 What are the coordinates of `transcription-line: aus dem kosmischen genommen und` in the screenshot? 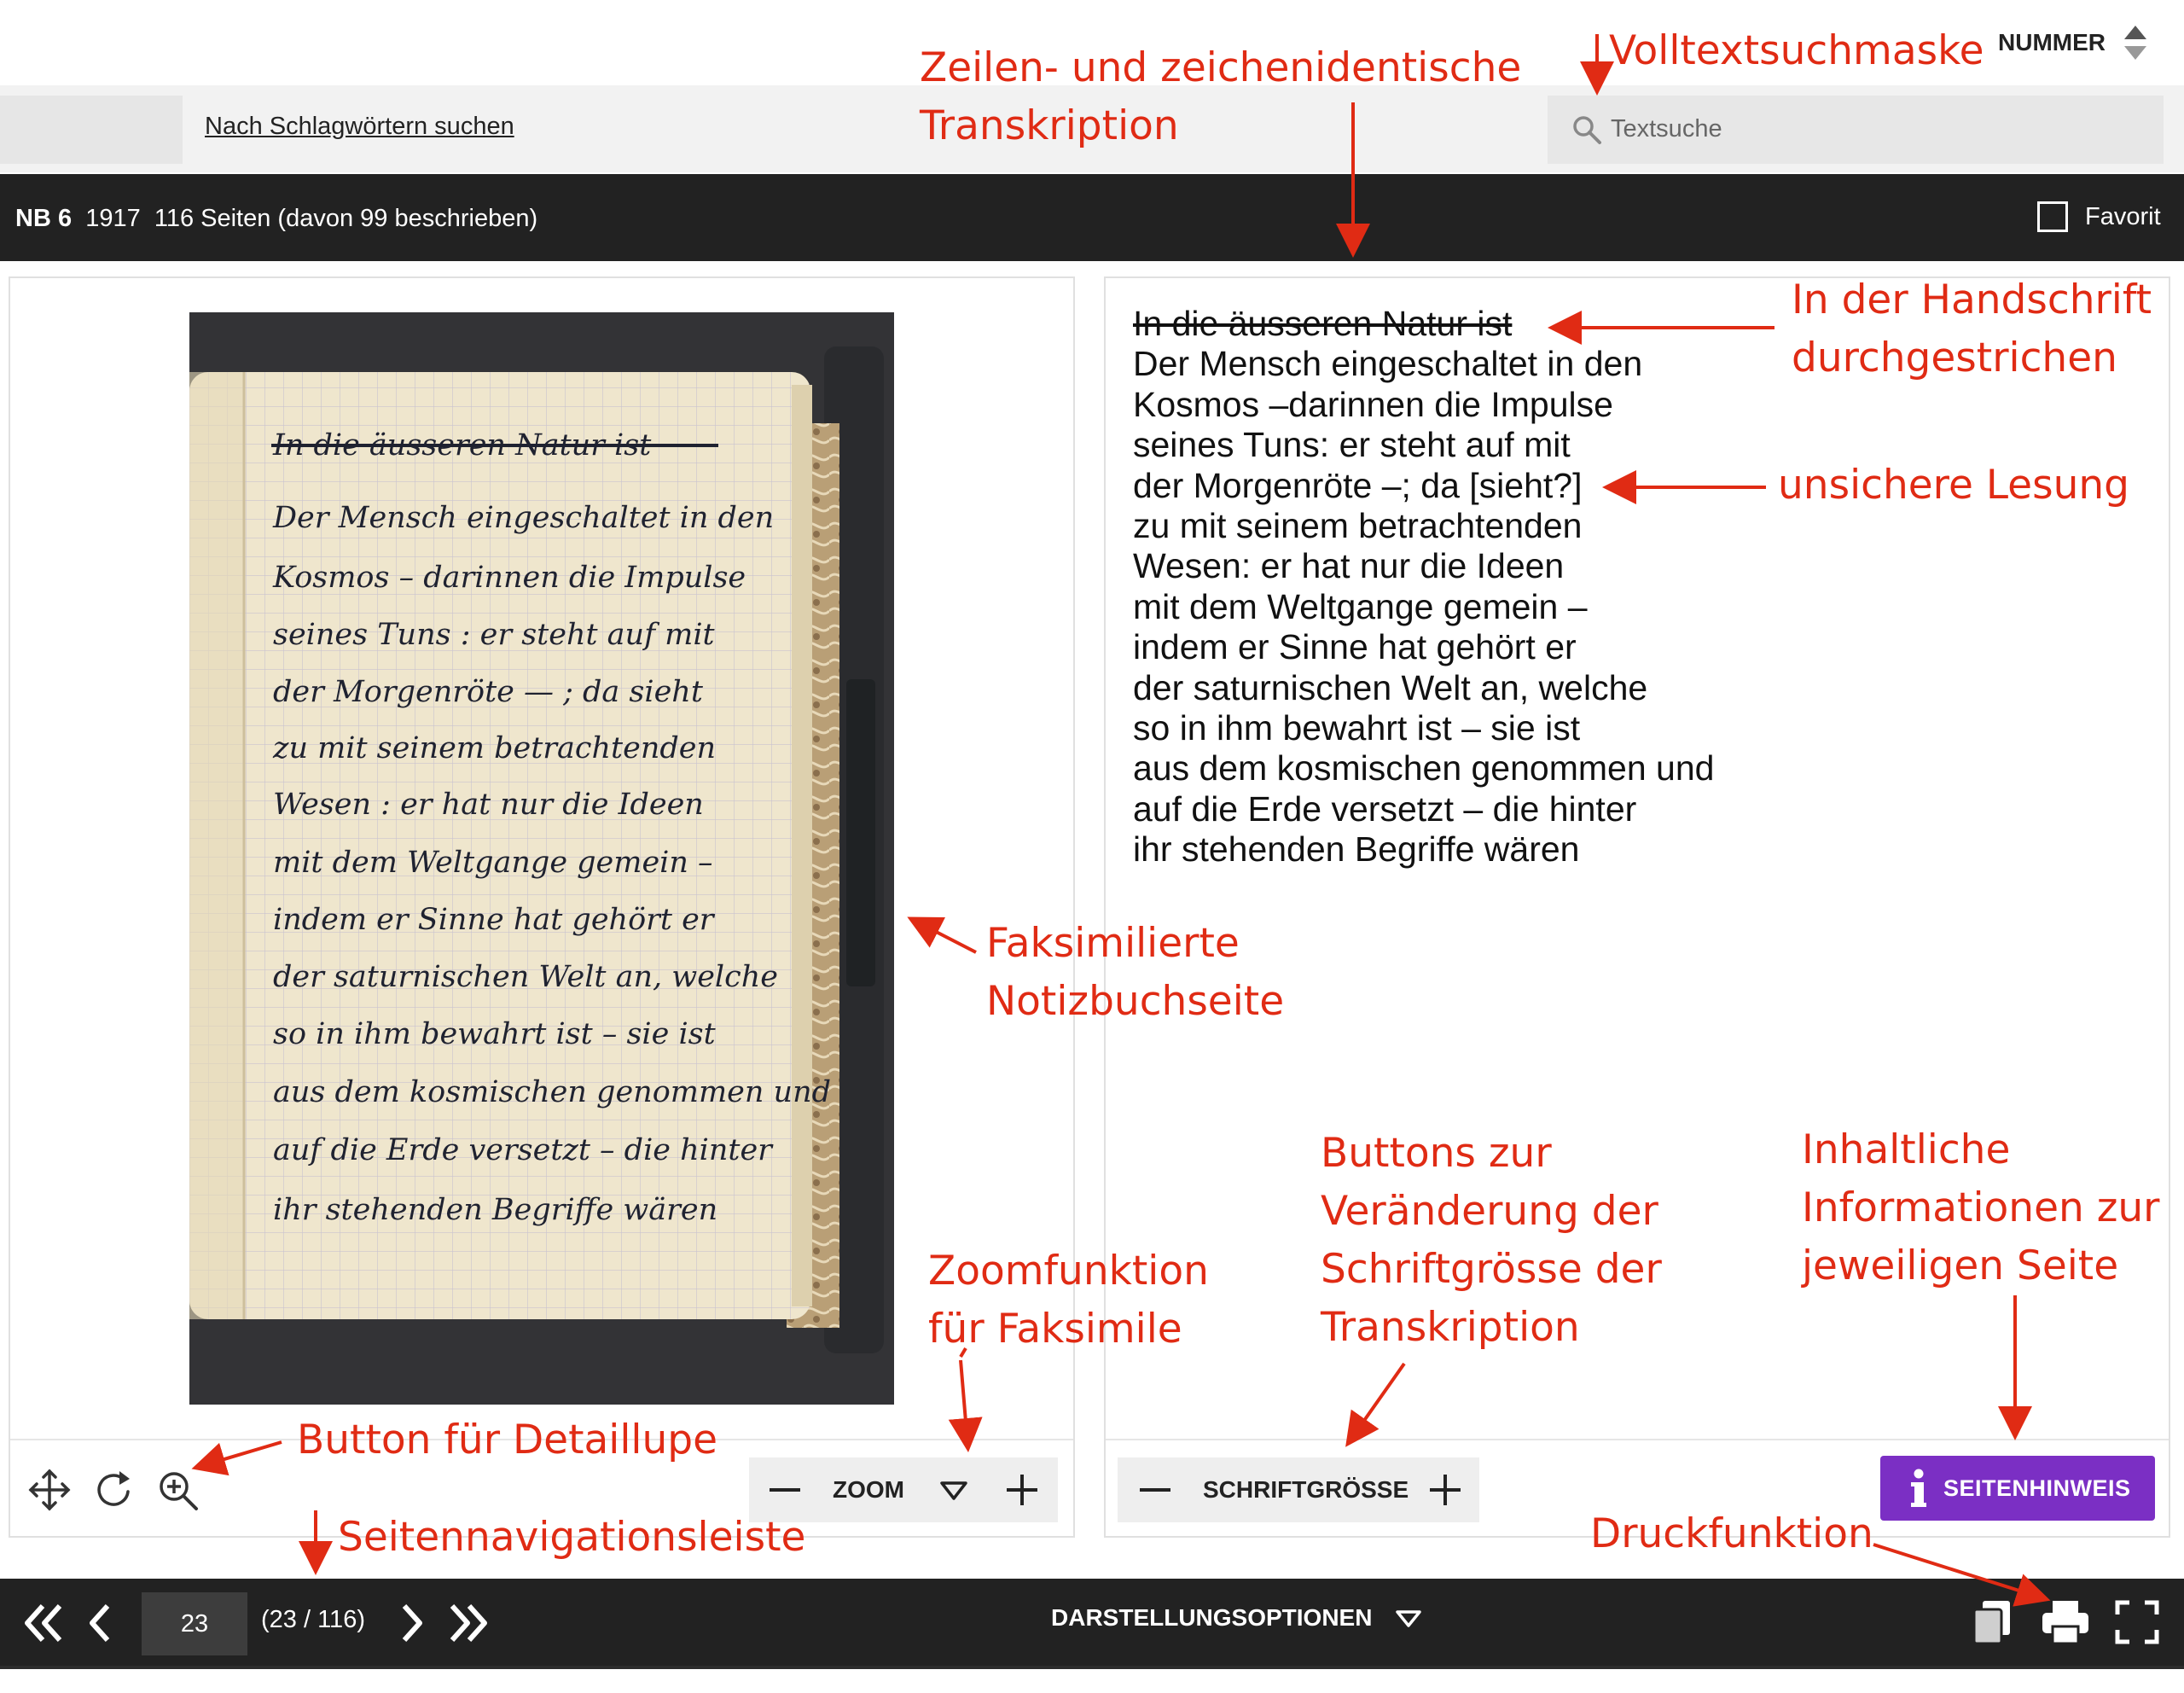 It's located at (1424, 768).